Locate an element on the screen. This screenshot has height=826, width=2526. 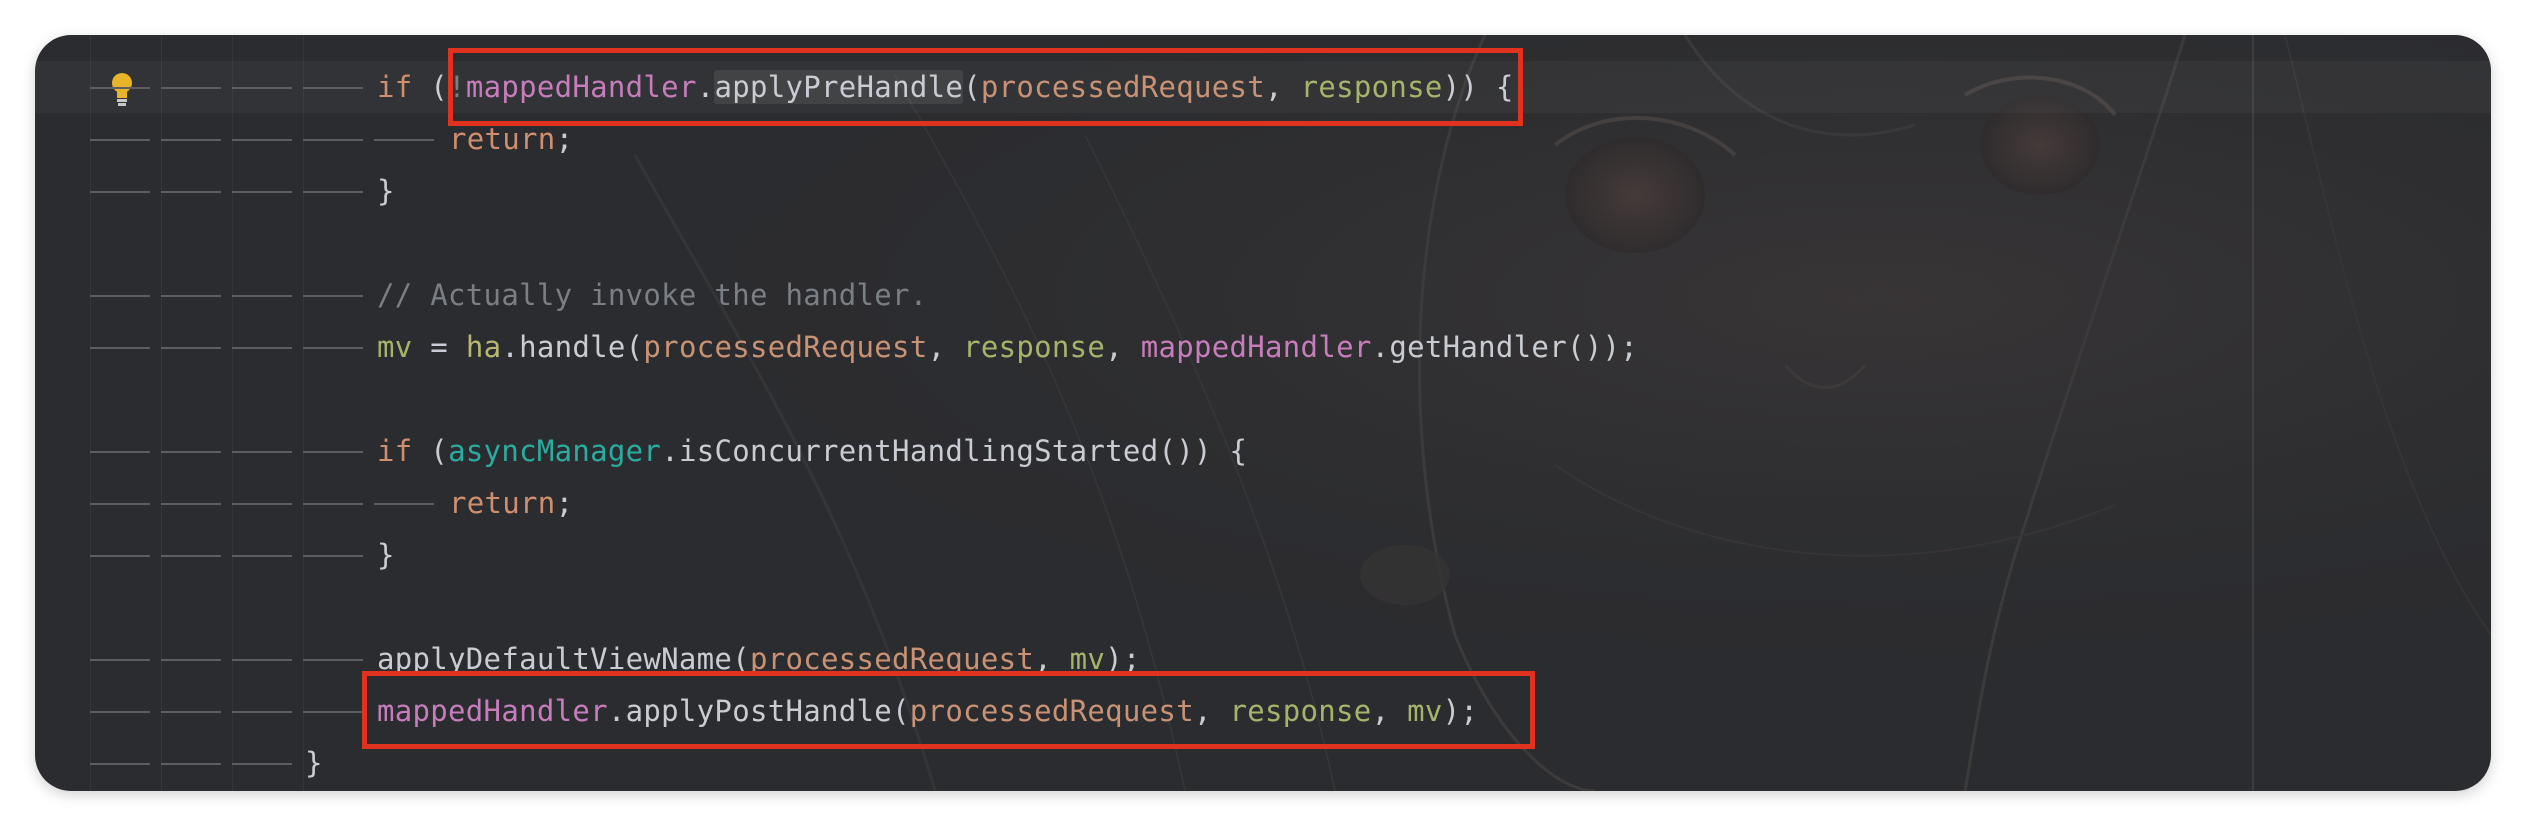
code-line-9: return; is located at coordinates (1263, 503).